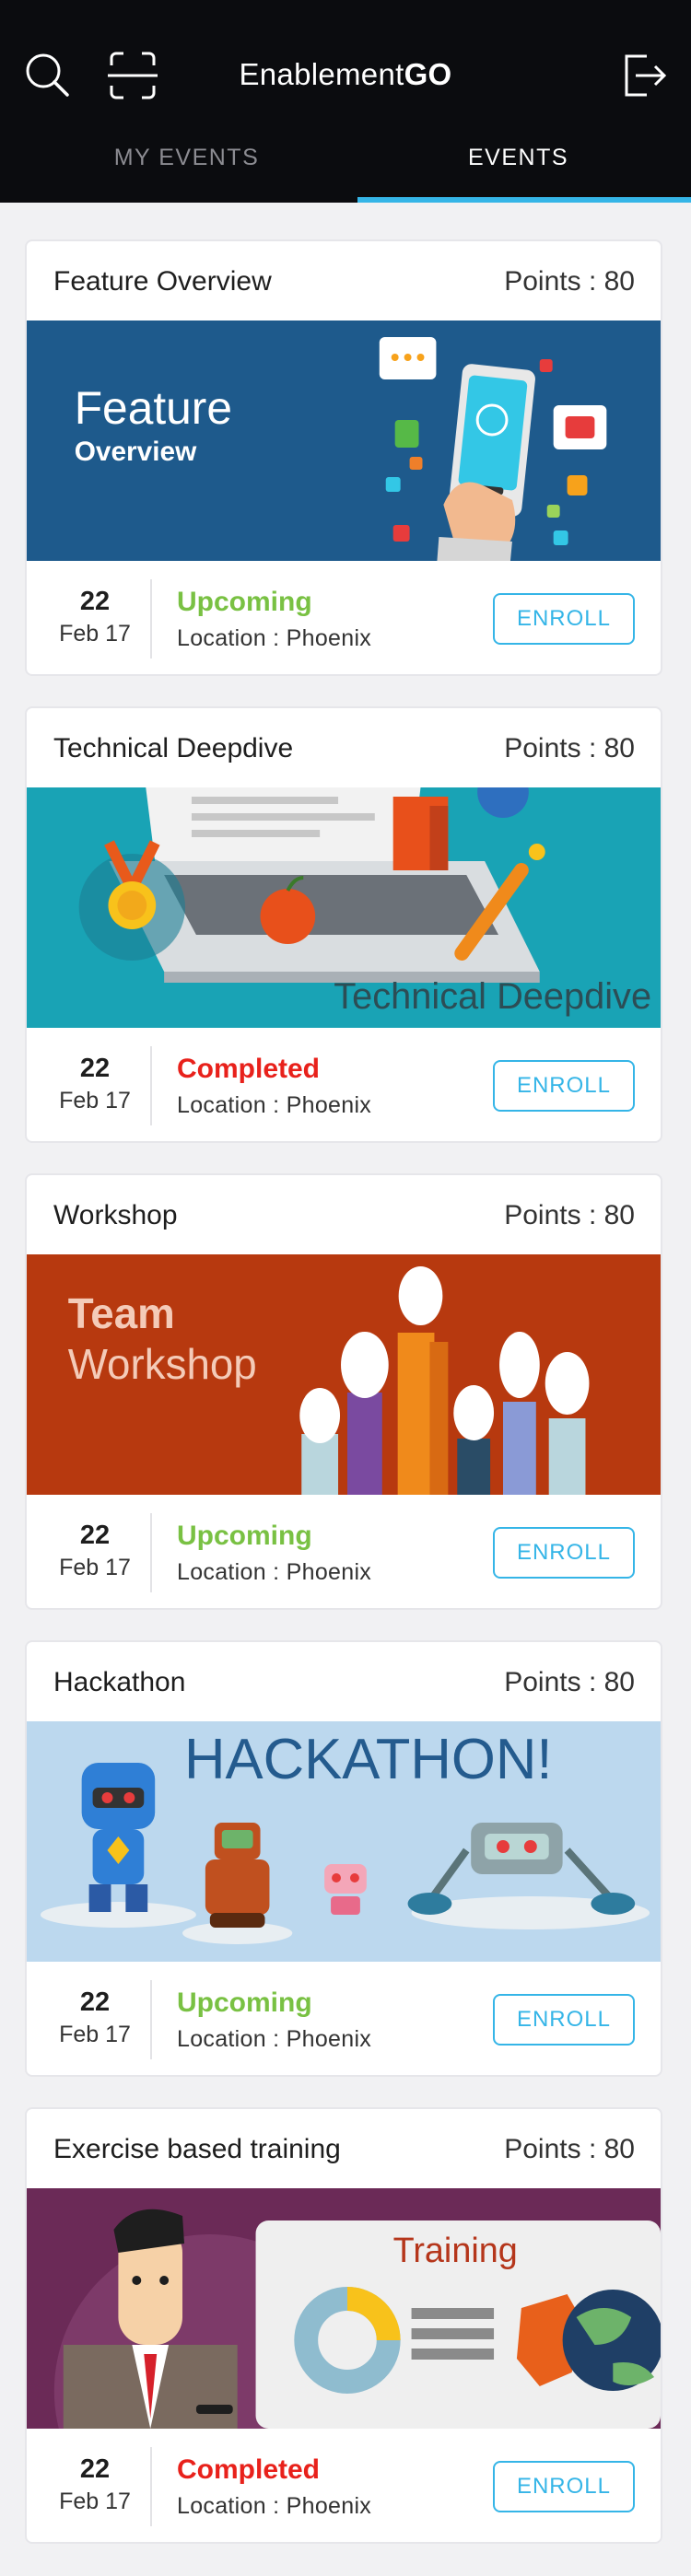 This screenshot has width=691, height=2576. What do you see at coordinates (344, 1841) in the screenshot?
I see `event-banner-image: HACKATHON!` at bounding box center [344, 1841].